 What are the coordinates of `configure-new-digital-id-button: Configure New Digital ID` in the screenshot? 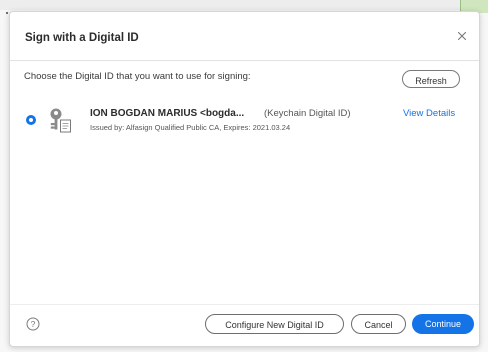 It's located at (274, 324).